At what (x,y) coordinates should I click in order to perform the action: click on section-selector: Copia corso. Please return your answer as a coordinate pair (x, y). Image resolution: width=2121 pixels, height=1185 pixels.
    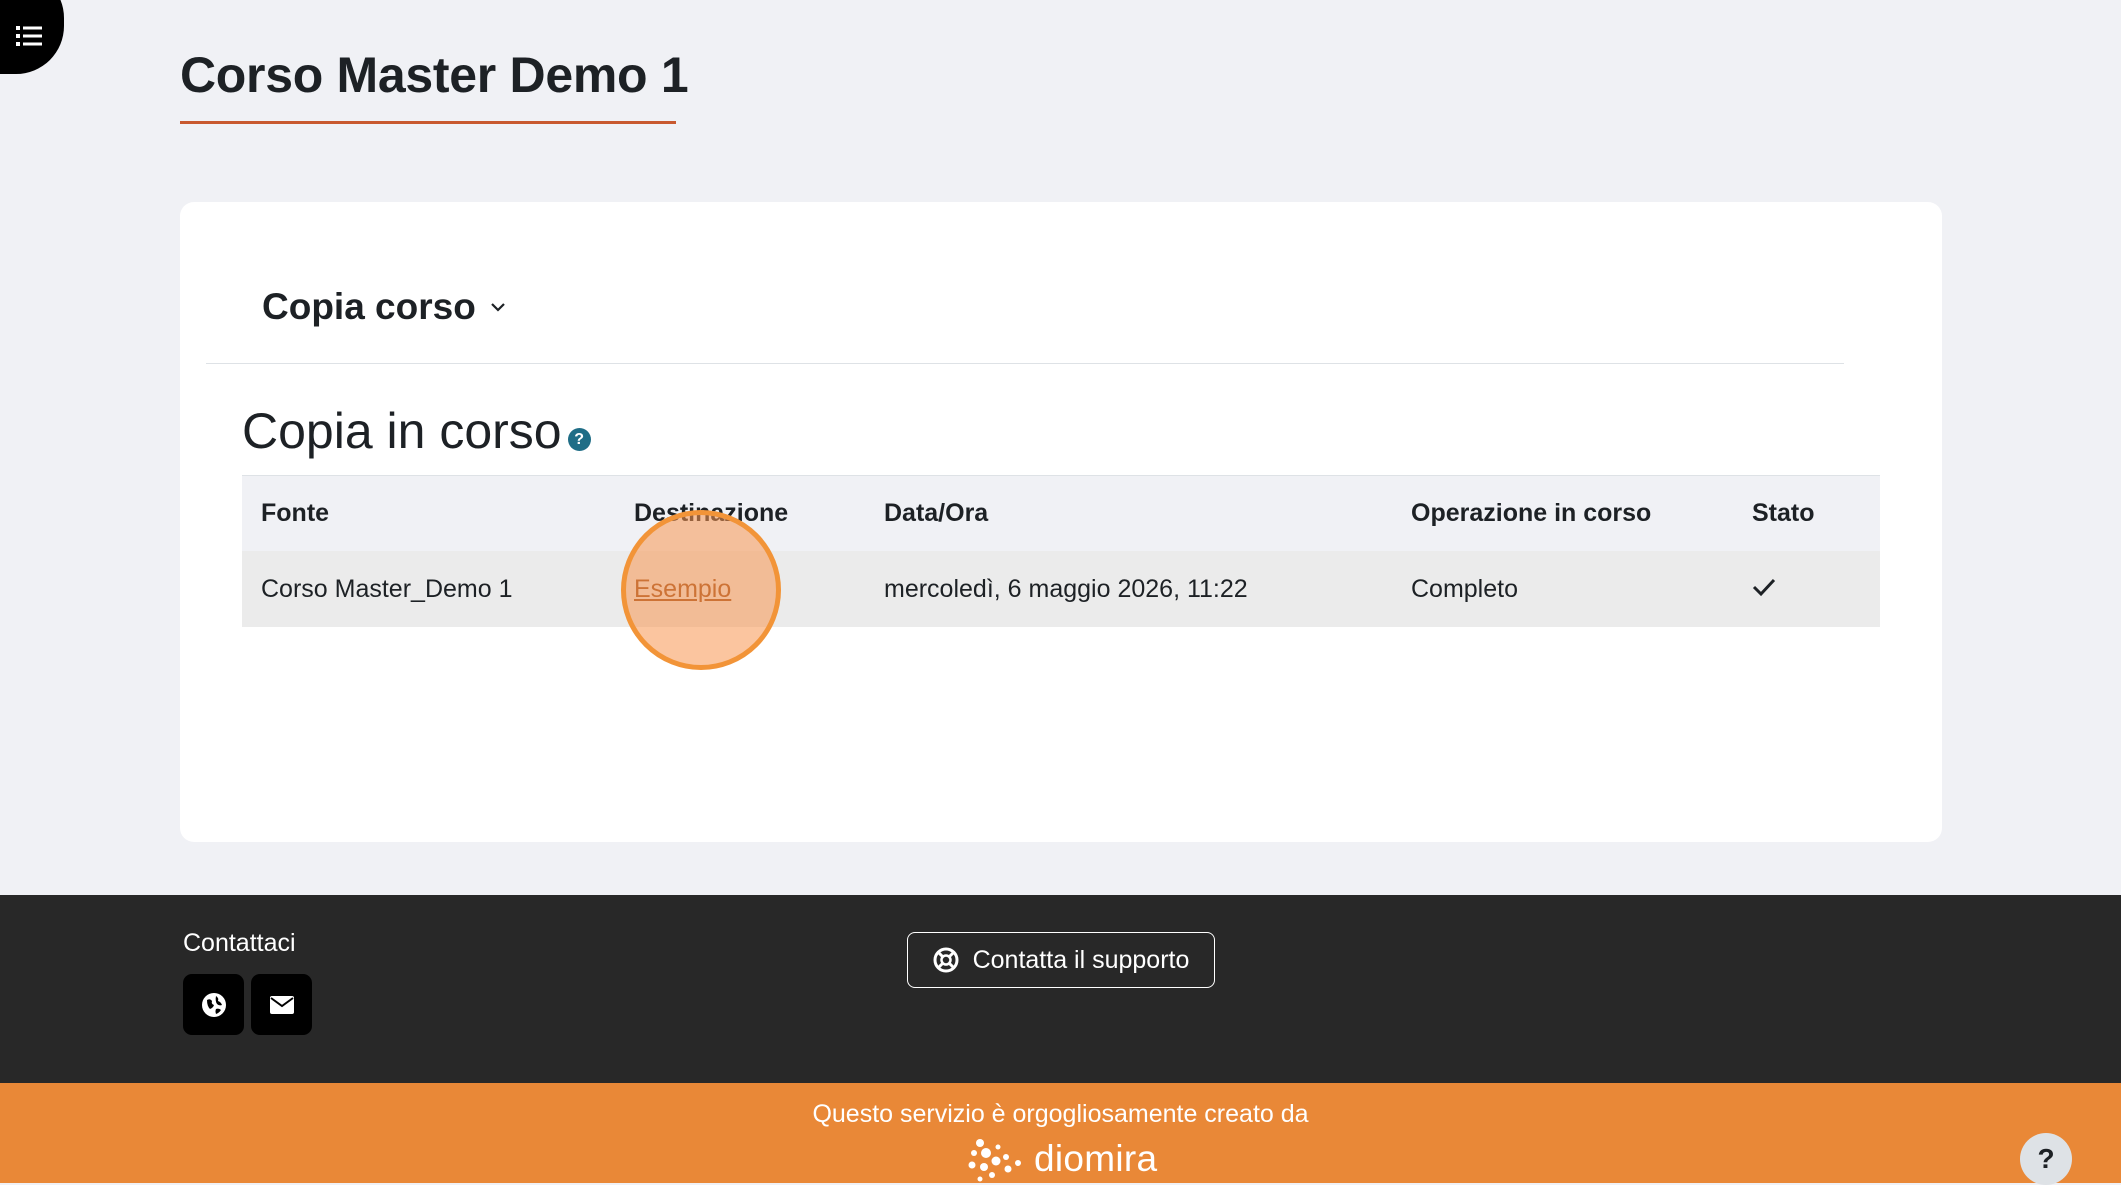
    Looking at the image, I should click on (384, 307).